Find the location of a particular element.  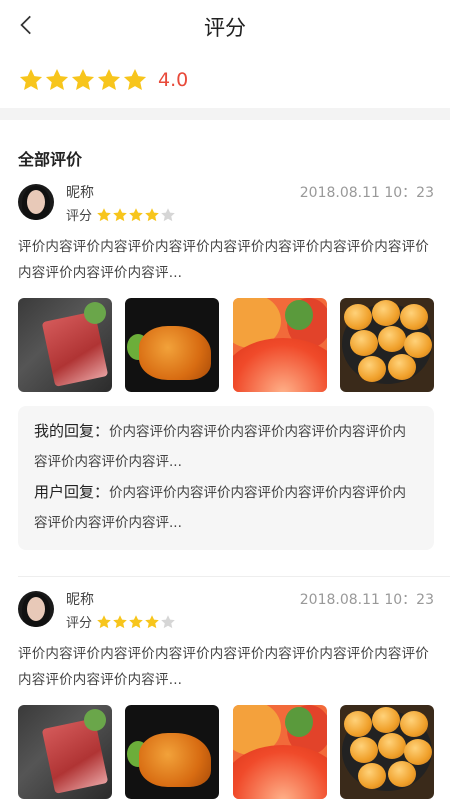

section-title: 全部评价 is located at coordinates (50, 159).